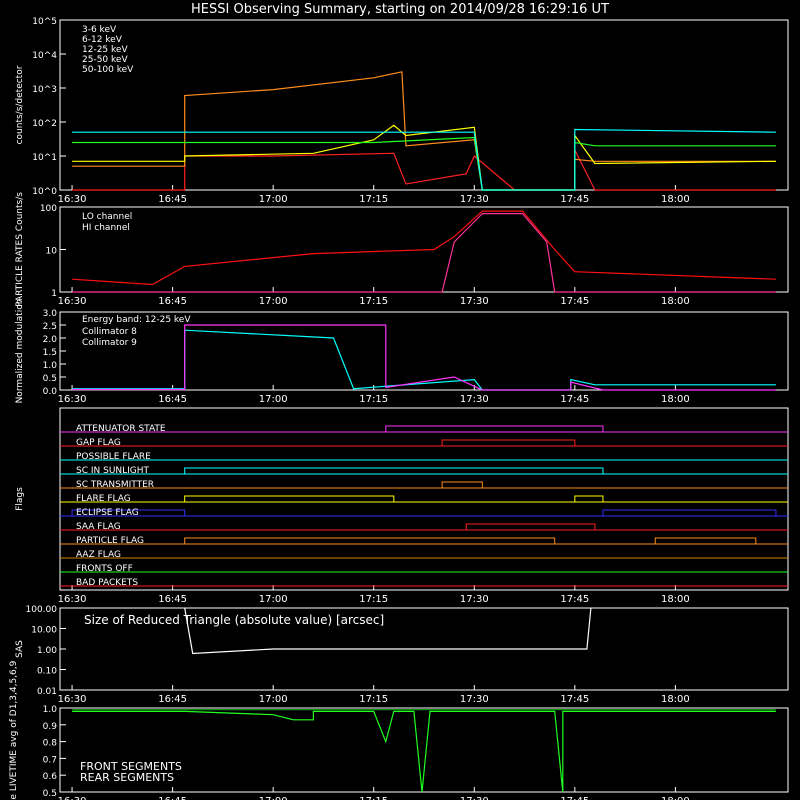  What do you see at coordinates (109, 343) in the screenshot?
I see `legend-entry: Collimator 9` at bounding box center [109, 343].